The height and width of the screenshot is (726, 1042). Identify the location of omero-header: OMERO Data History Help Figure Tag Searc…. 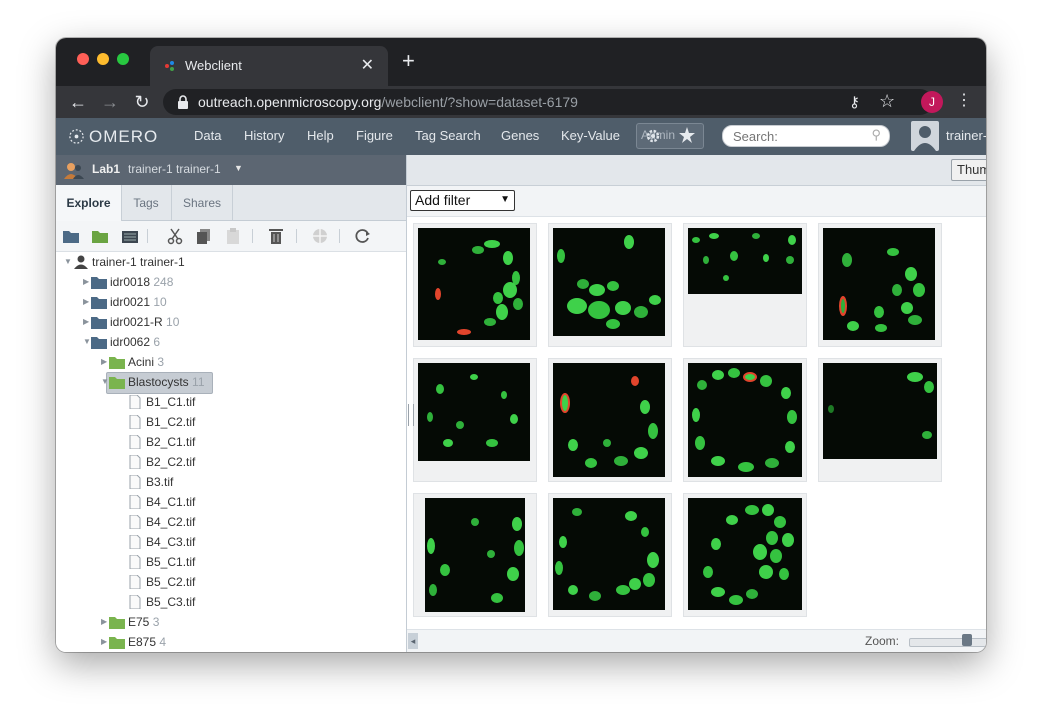
(521, 136).